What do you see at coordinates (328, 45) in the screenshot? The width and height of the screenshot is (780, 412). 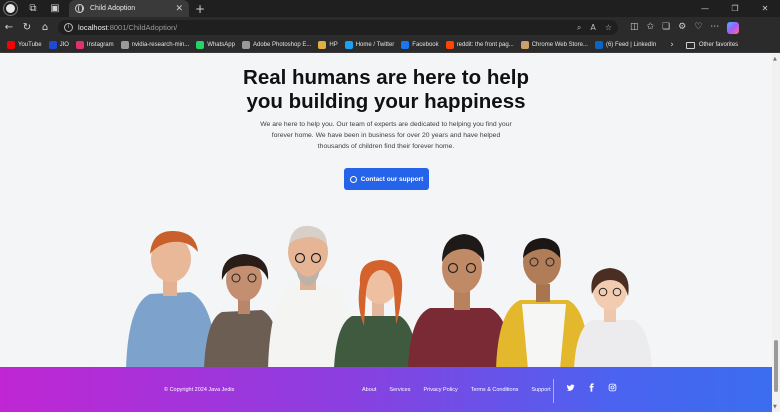 I see `bookmark-item: HP` at bounding box center [328, 45].